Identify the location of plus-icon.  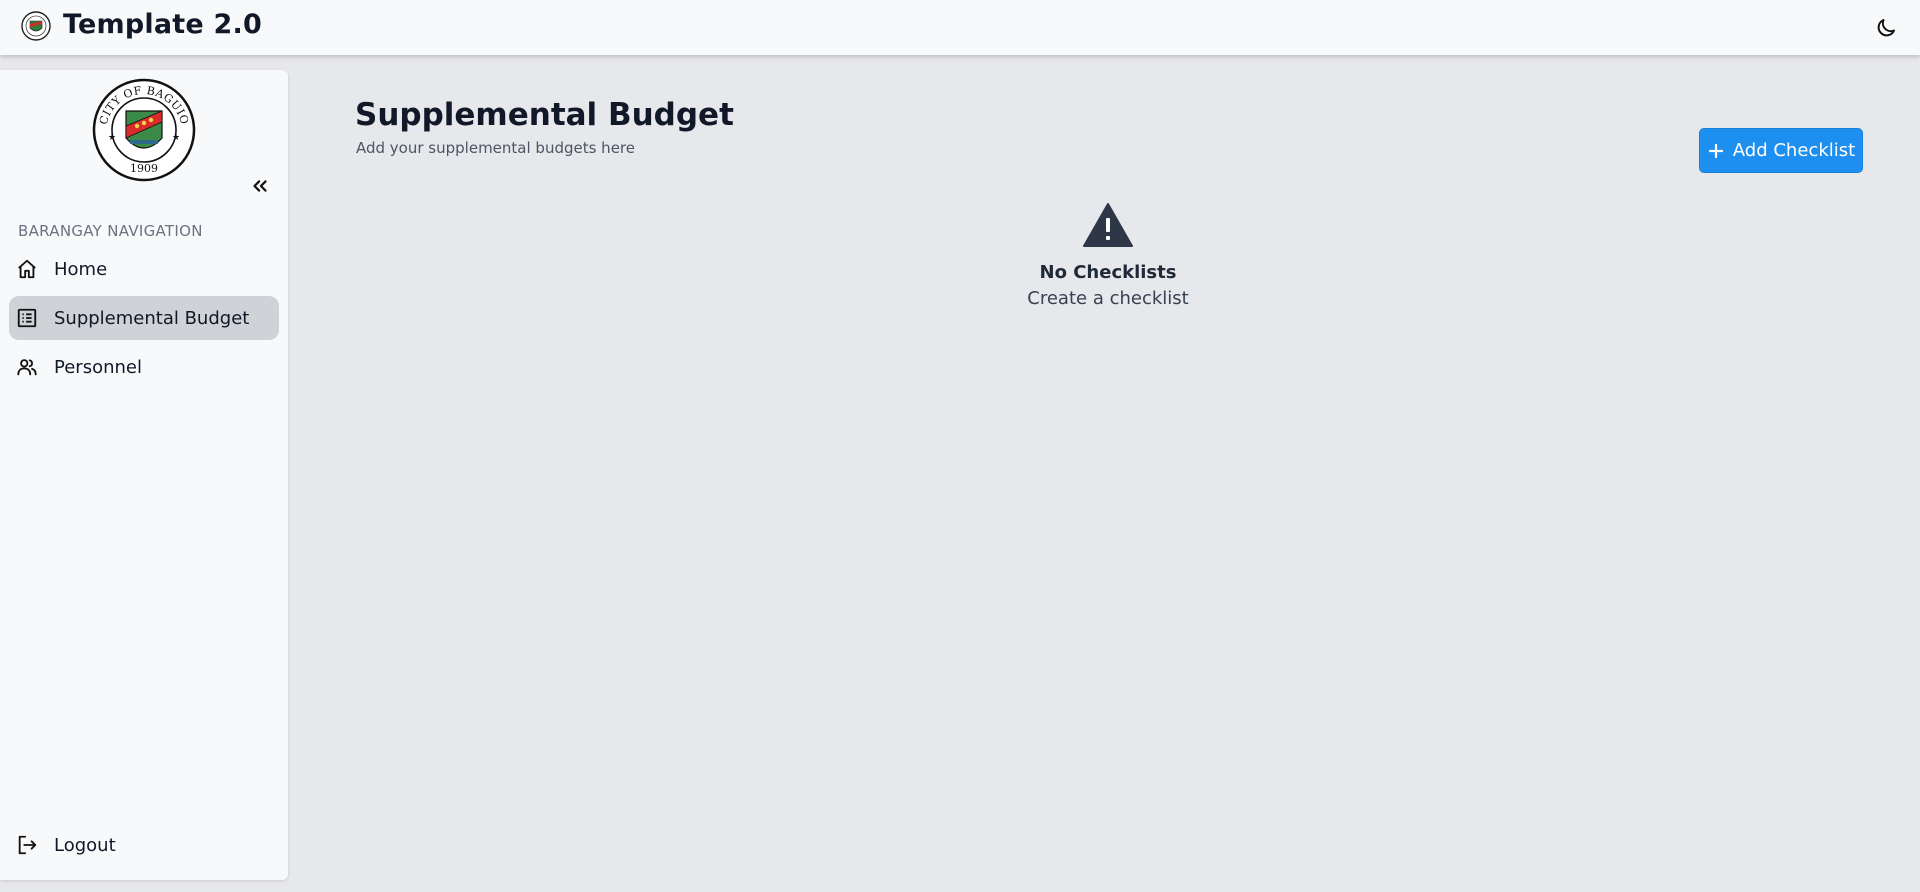
(1716, 151).